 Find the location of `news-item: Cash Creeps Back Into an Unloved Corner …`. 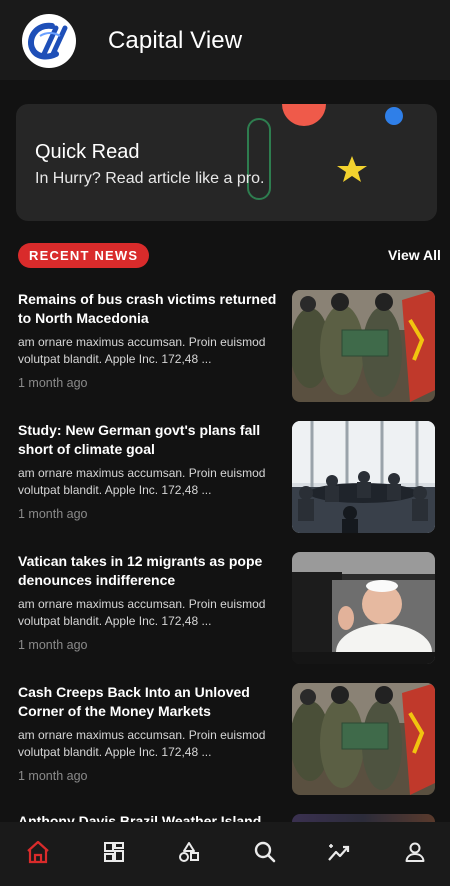

news-item: Cash Creeps Back Into an Unloved Corner … is located at coordinates (225, 738).